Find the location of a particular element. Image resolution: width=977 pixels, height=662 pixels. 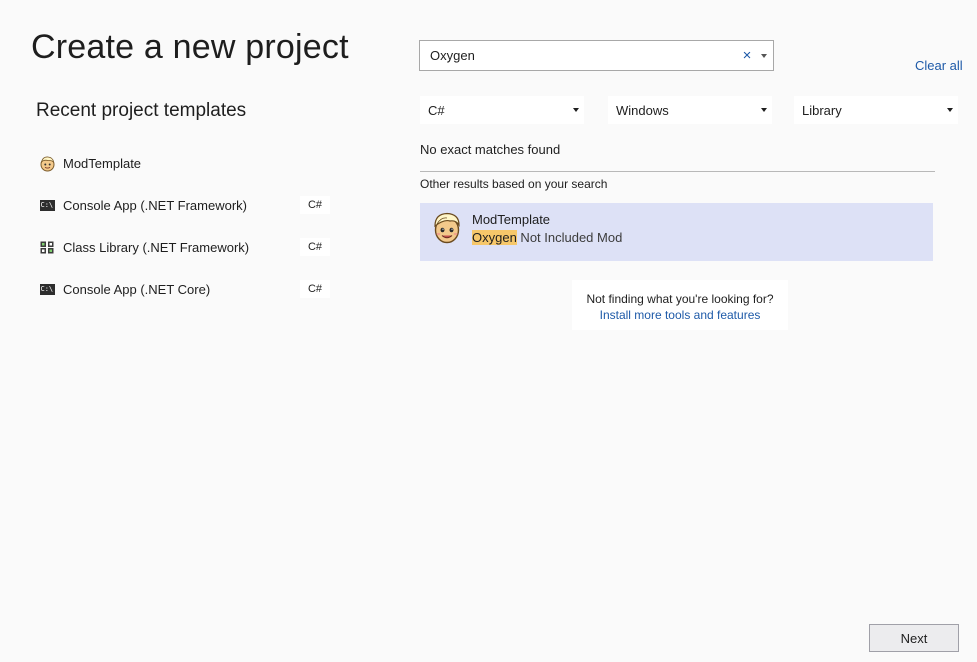

search-history-dropdown-icon is located at coordinates (764, 55).